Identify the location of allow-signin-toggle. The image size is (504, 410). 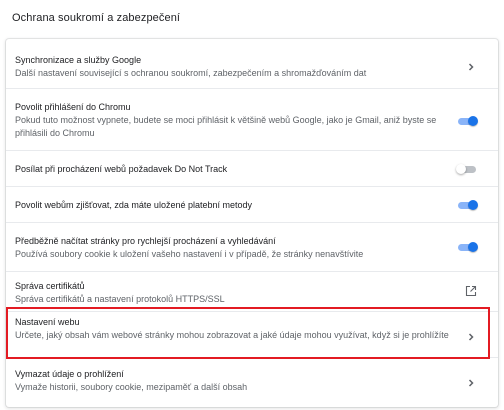
(467, 121).